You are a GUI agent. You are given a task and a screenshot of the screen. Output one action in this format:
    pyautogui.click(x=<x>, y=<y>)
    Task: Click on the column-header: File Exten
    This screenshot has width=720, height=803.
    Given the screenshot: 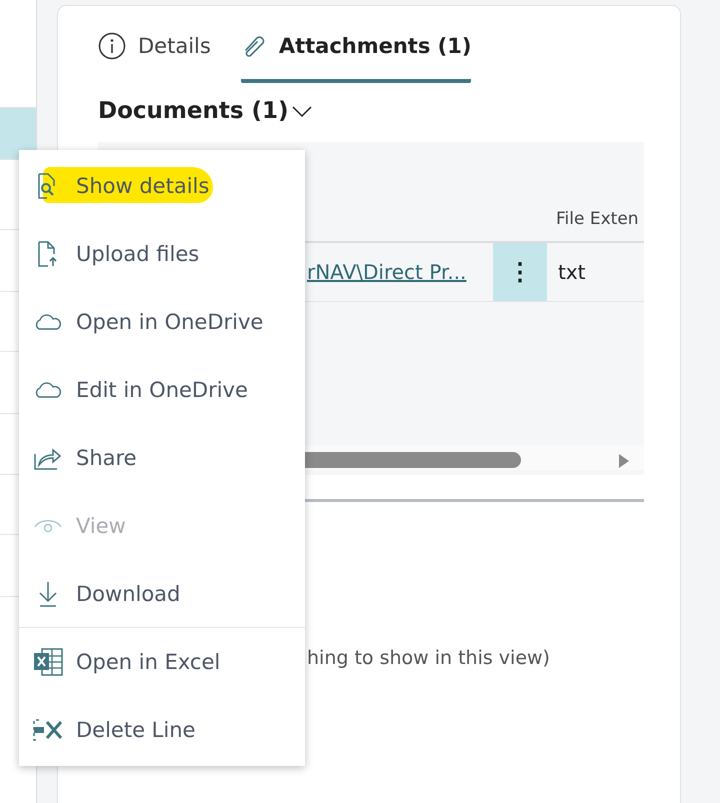 What is the action you would take?
    pyautogui.click(x=600, y=219)
    